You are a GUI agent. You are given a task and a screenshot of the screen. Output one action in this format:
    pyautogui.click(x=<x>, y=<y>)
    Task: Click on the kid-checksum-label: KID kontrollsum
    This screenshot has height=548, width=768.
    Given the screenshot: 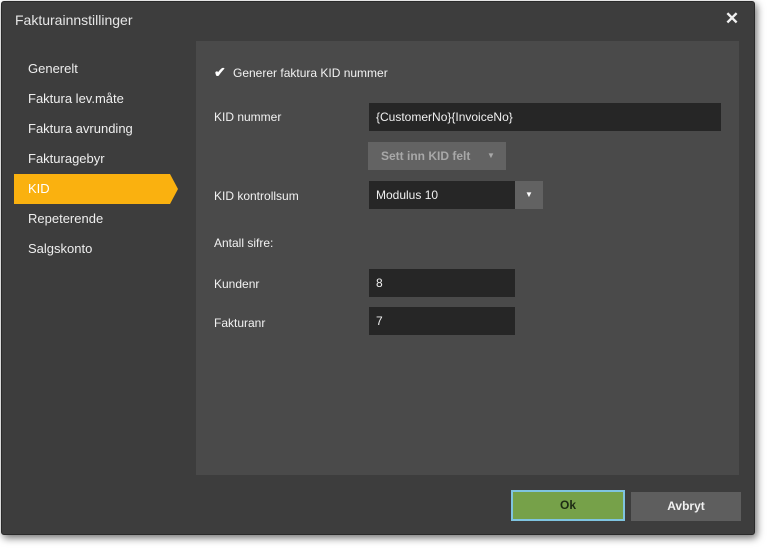 What is the action you would take?
    pyautogui.click(x=256, y=196)
    